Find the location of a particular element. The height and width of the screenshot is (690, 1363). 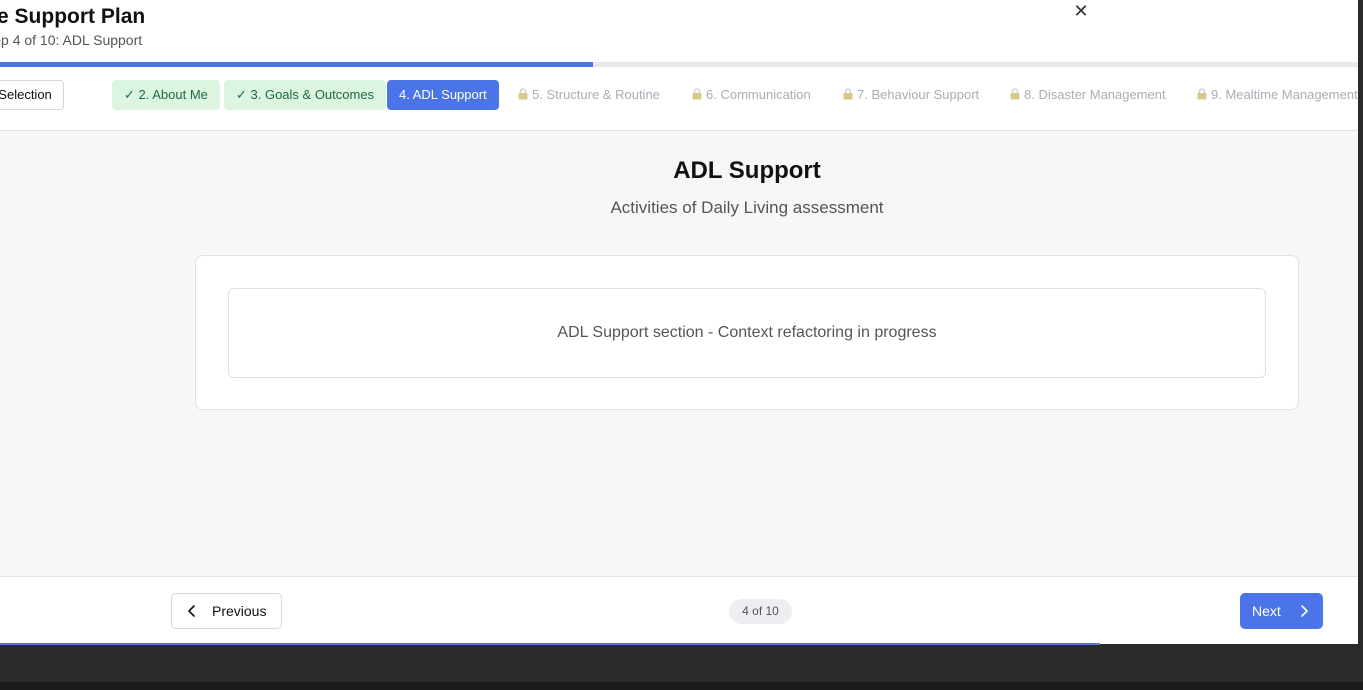

step-label: 8. Disaster Management is located at coordinates (1095, 94).